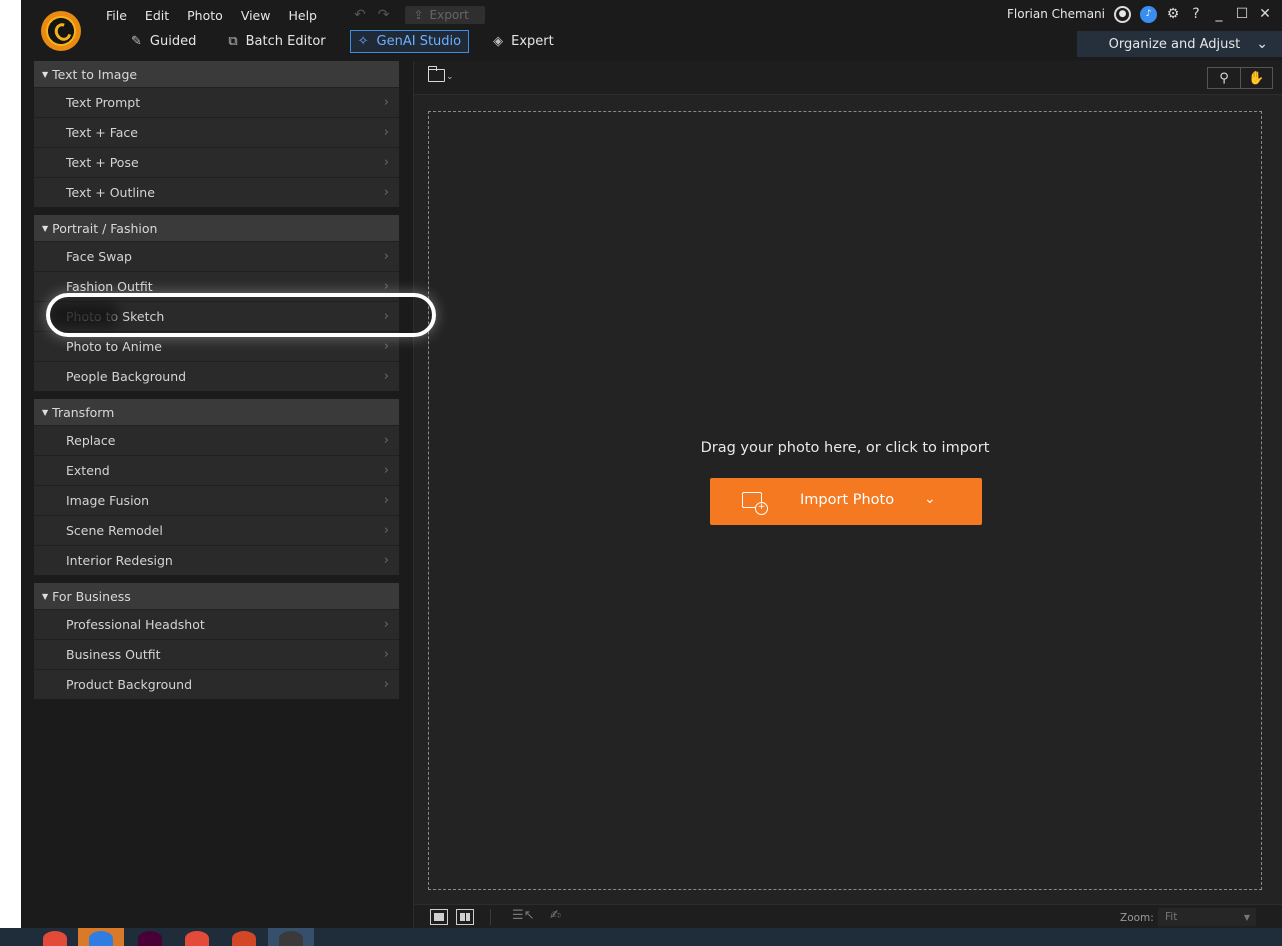  Describe the element at coordinates (1265, 14) in the screenshot. I see `close-button: ✕` at that location.